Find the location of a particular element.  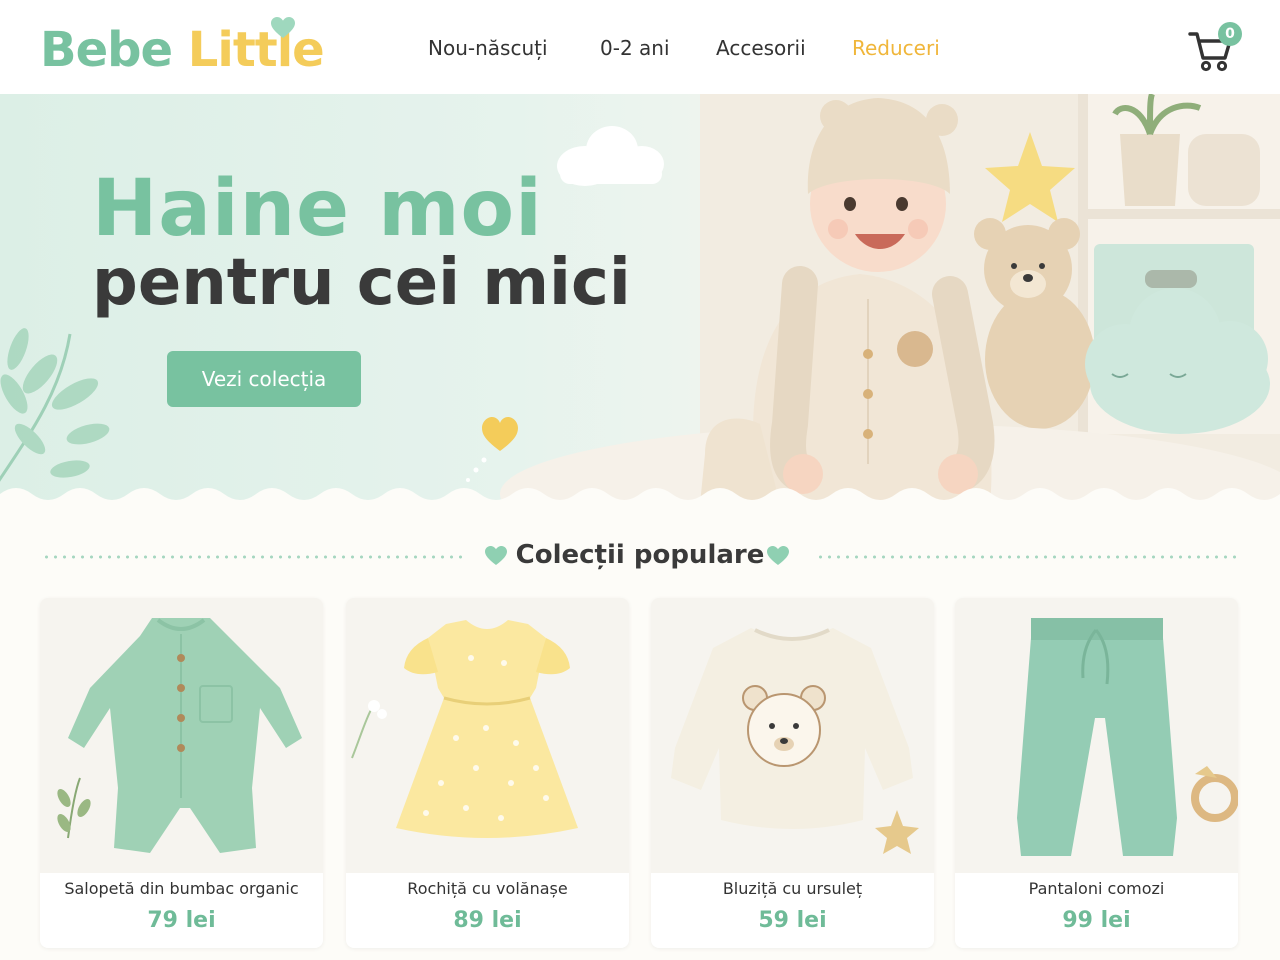

product-card-romper: Salopetă din bumbac organic 79 lei is located at coordinates (181, 773).